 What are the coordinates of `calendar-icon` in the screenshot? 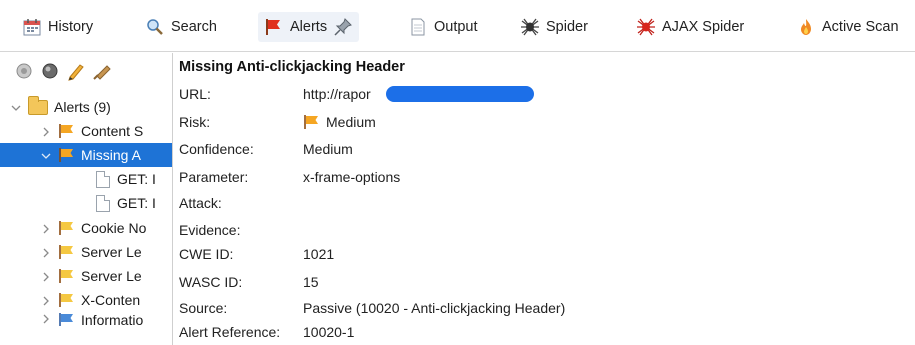 It's located at (32, 27).